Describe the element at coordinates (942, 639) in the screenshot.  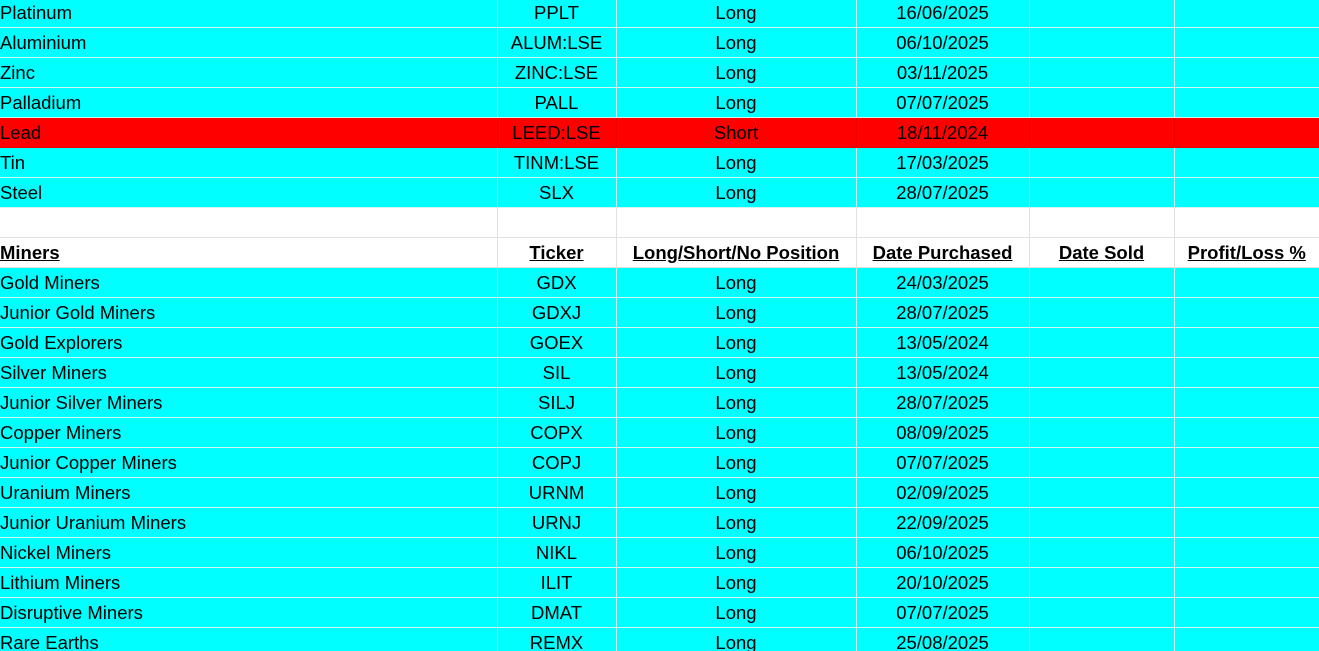
I see `date-purchased-cell: 25/08/2025` at that location.